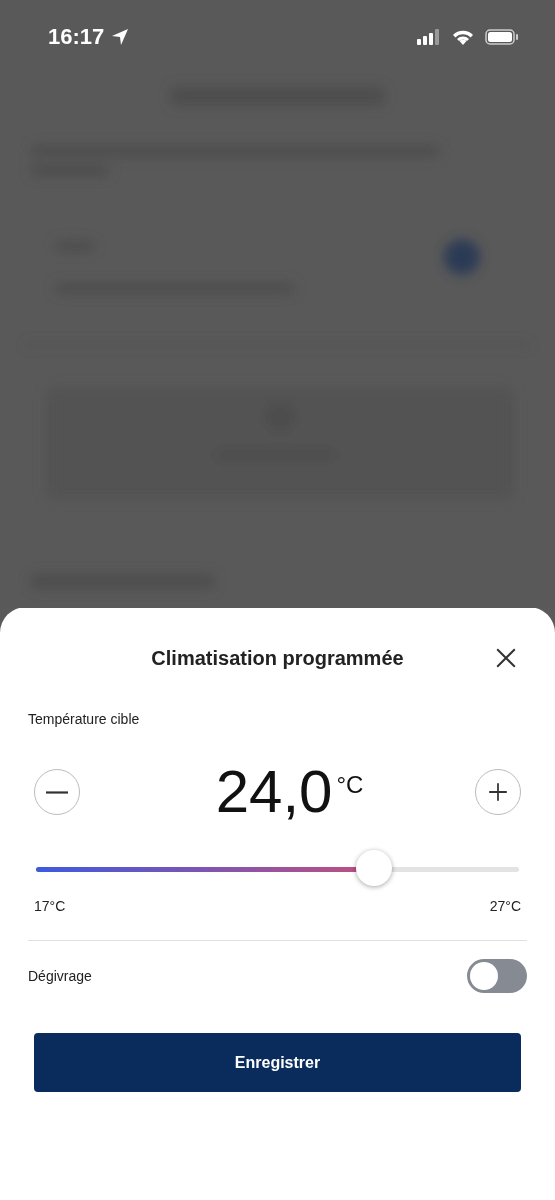  What do you see at coordinates (50, 906) in the screenshot?
I see `min-label: 17°C` at bounding box center [50, 906].